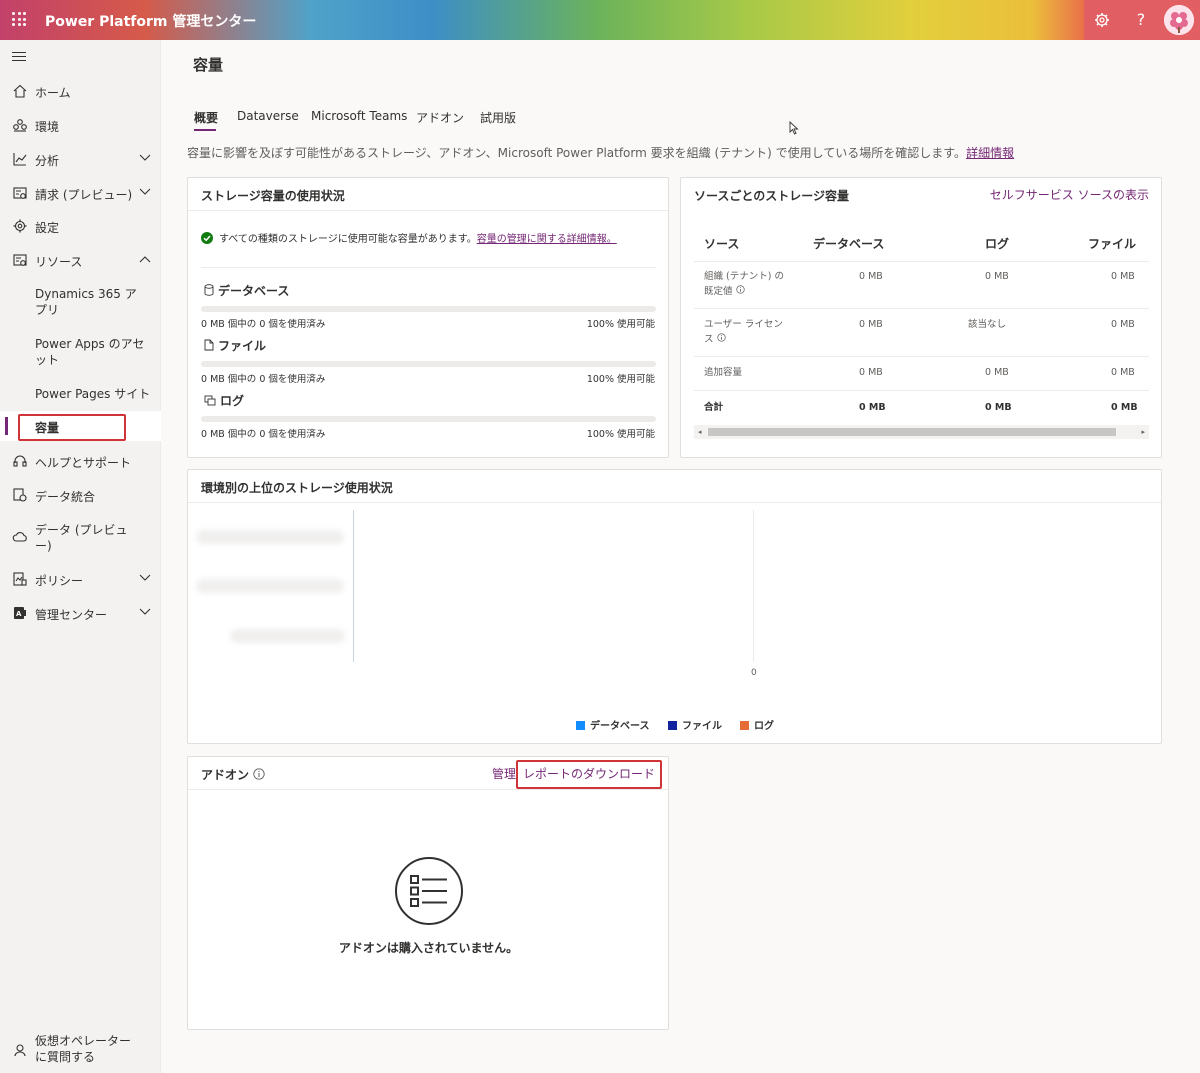 The image size is (1200, 1073). What do you see at coordinates (270, 586) in the screenshot?
I see `blurred-environment-label` at bounding box center [270, 586].